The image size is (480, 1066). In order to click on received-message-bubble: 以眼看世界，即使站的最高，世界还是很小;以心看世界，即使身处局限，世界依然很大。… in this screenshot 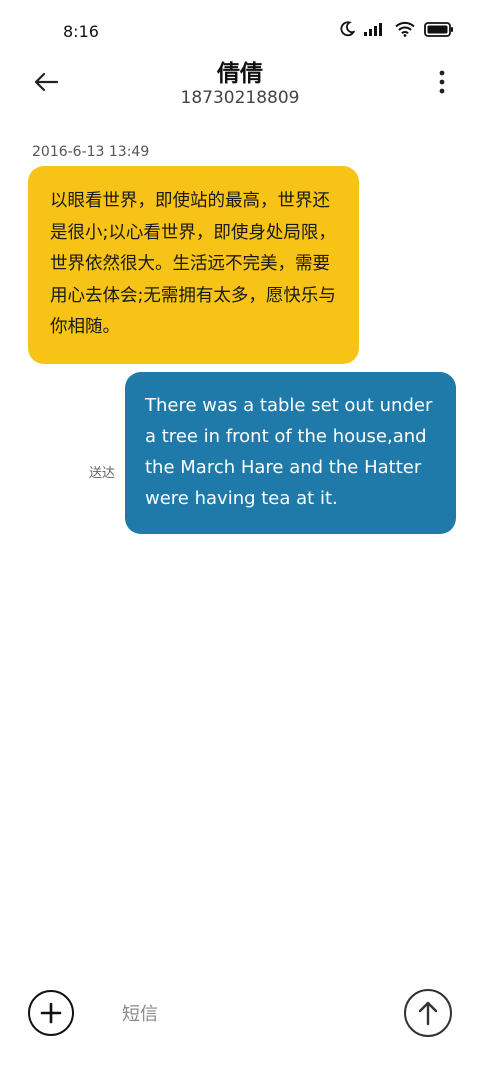, I will do `click(193, 265)`.